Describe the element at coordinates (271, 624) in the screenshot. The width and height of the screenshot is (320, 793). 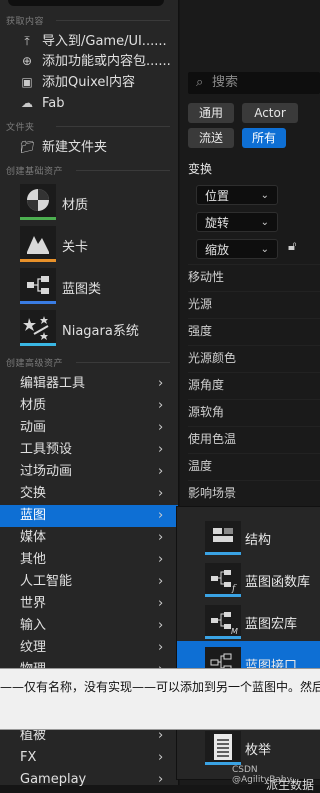
I see `submenu-label: 蓝图宏库` at that location.